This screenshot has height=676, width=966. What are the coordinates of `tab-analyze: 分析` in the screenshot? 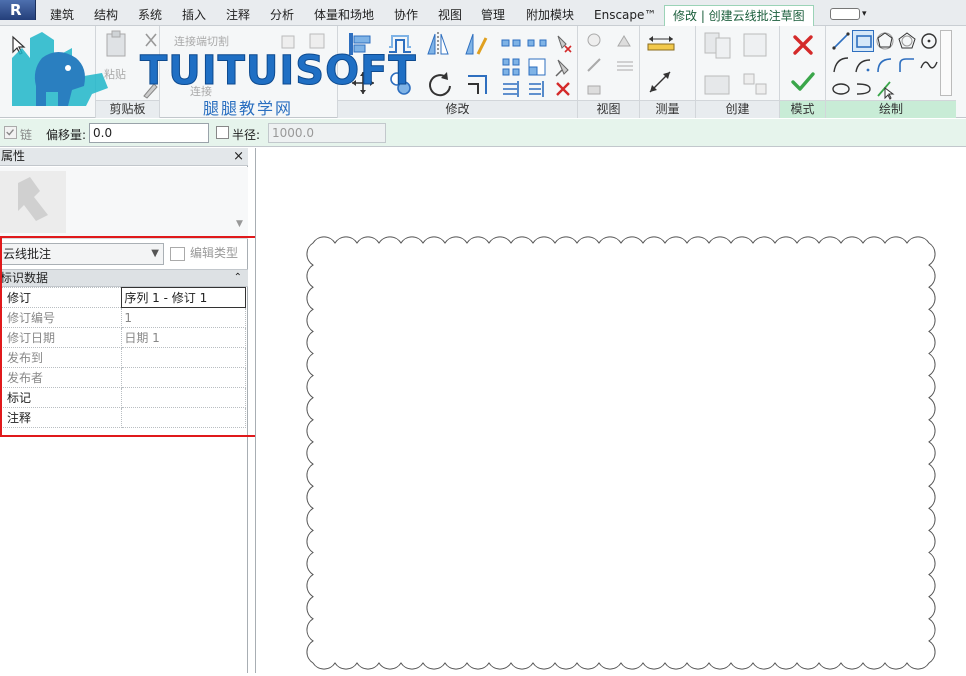 It's located at (282, 16).